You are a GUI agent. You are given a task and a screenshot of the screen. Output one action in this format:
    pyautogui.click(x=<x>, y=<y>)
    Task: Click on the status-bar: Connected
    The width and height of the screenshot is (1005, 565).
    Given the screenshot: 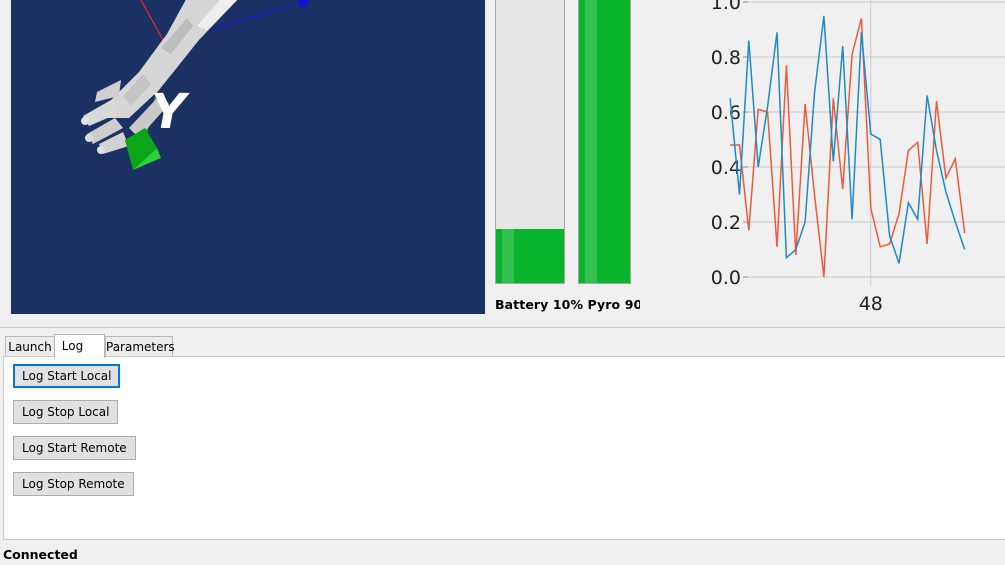 What is the action you would take?
    pyautogui.click(x=502, y=553)
    